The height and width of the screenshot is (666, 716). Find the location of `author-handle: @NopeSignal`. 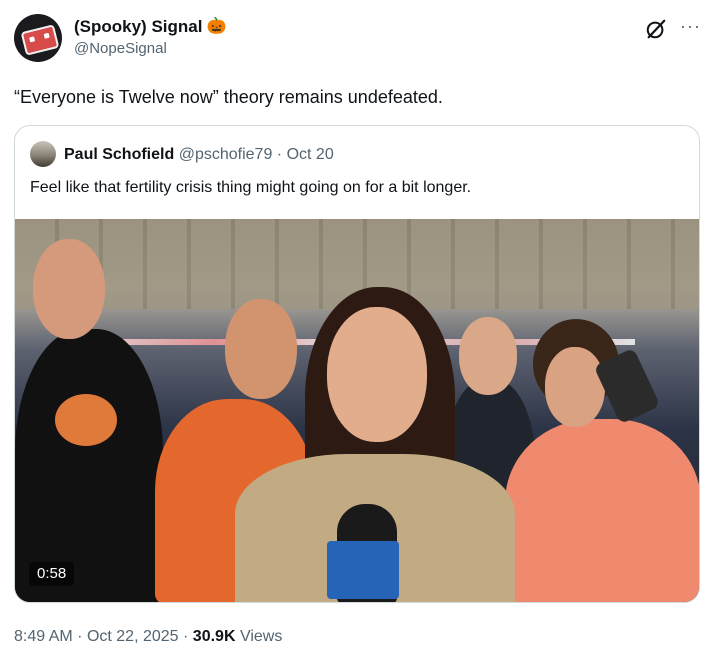

author-handle: @NopeSignal is located at coordinates (150, 49).